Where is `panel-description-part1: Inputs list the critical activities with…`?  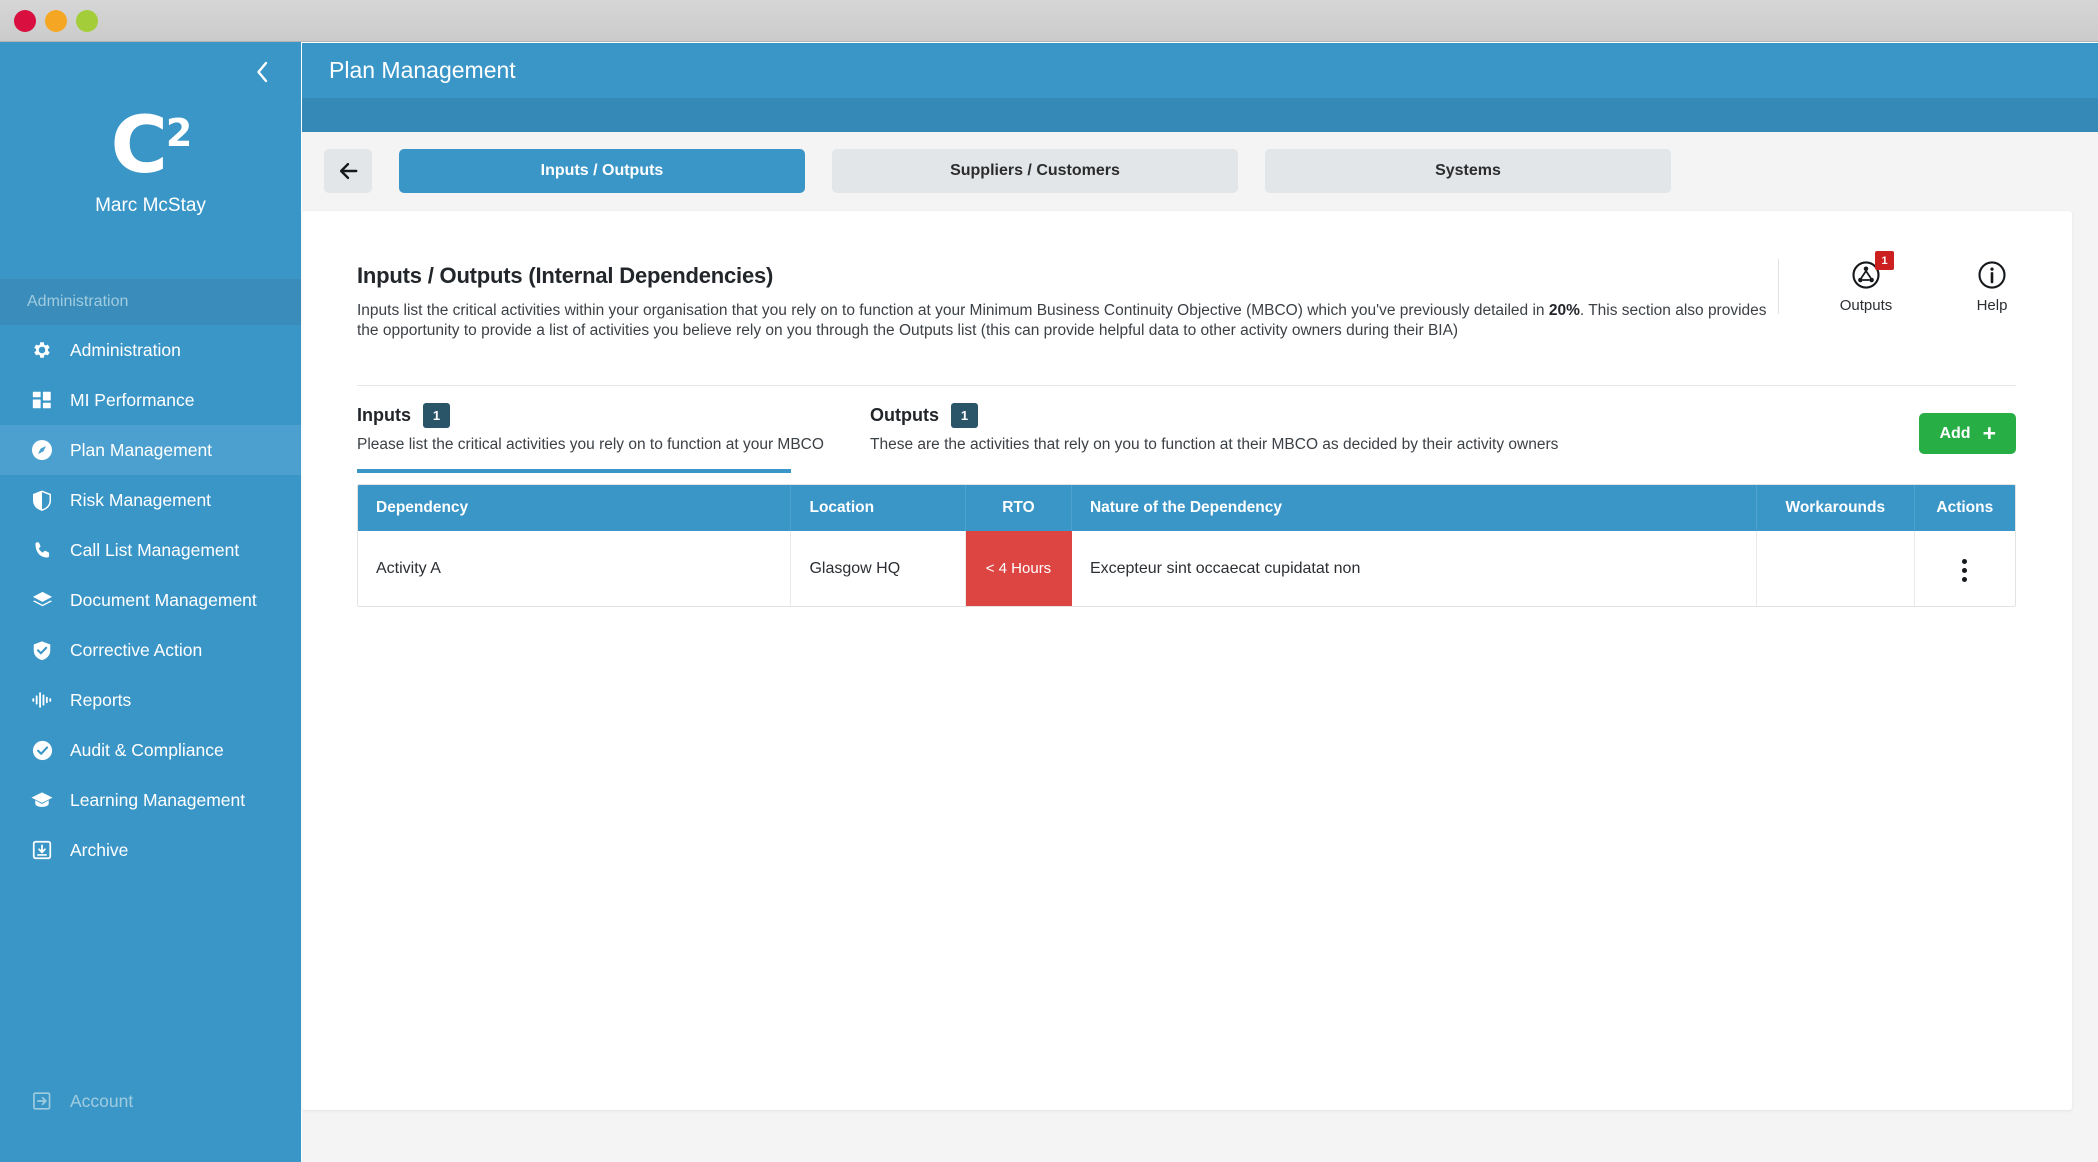
panel-description-part1: Inputs list the critical activities with… is located at coordinates (953, 310).